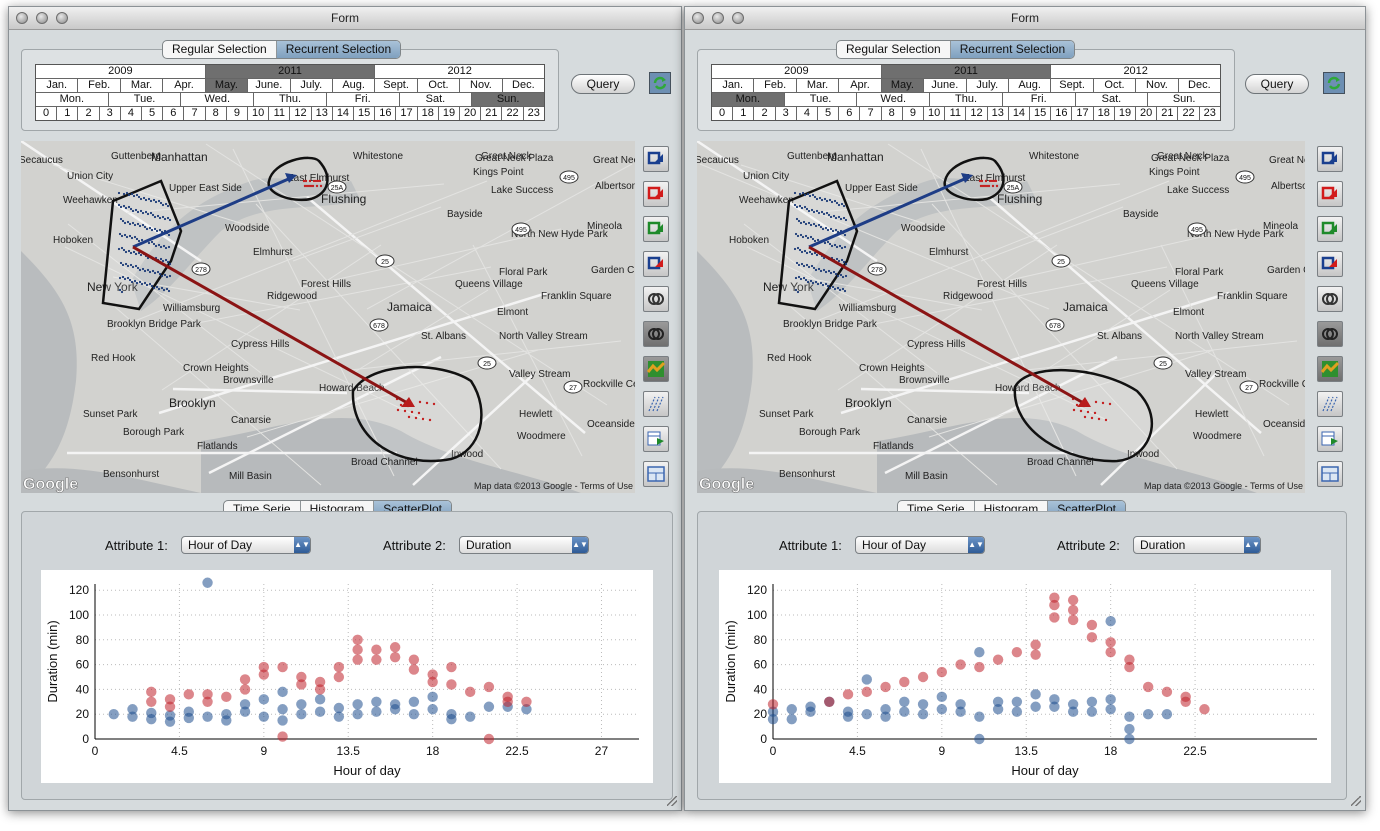 The height and width of the screenshot is (831, 1380). What do you see at coordinates (914, 113) in the screenshot?
I see `hour-cell: 9` at bounding box center [914, 113].